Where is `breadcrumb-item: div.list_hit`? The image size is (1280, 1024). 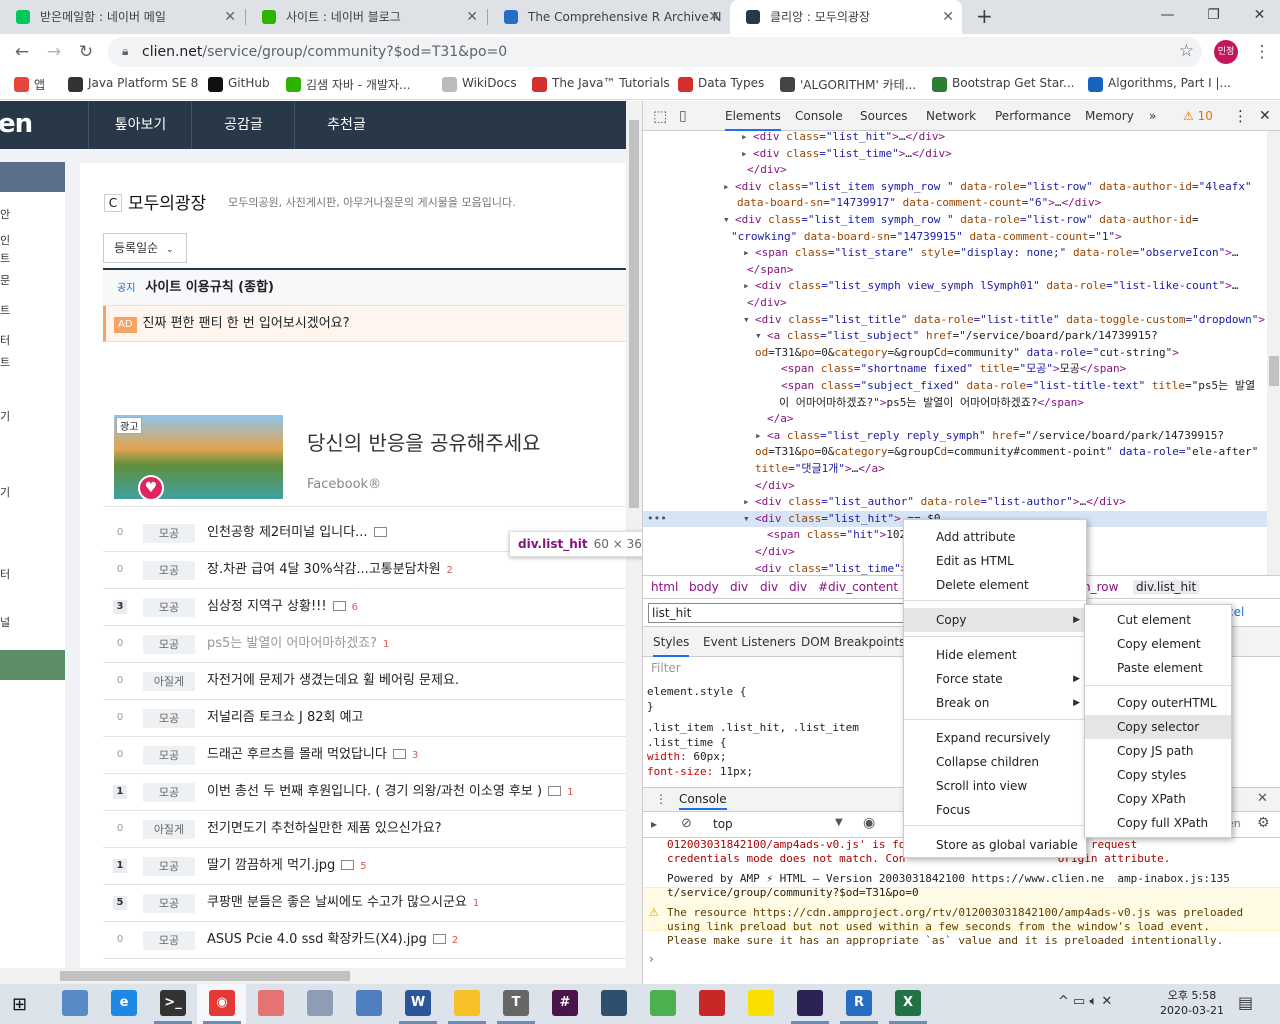
breadcrumb-item: div.list_hit is located at coordinates (1166, 587).